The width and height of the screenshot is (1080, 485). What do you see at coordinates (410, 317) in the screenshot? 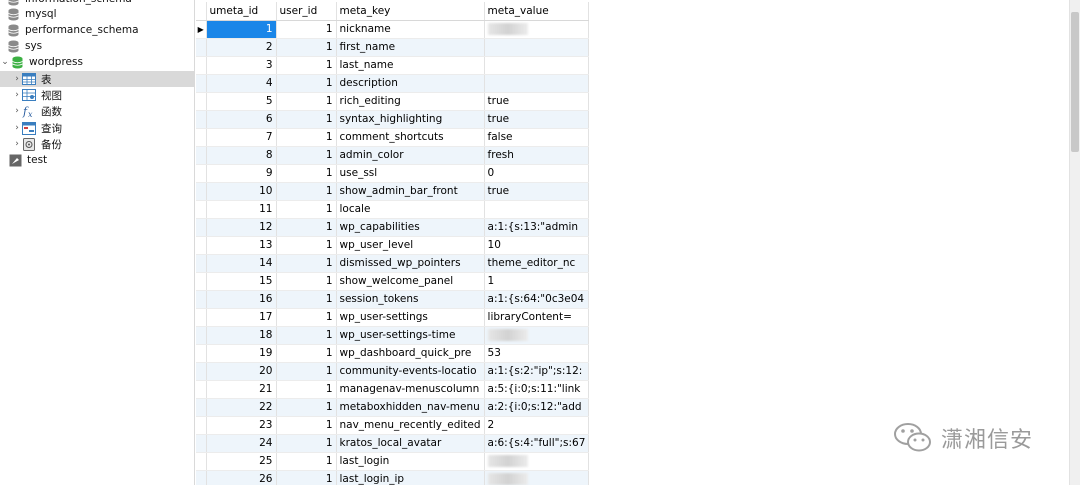
I see `cell-meta-key: wp_user-settings` at bounding box center [410, 317].